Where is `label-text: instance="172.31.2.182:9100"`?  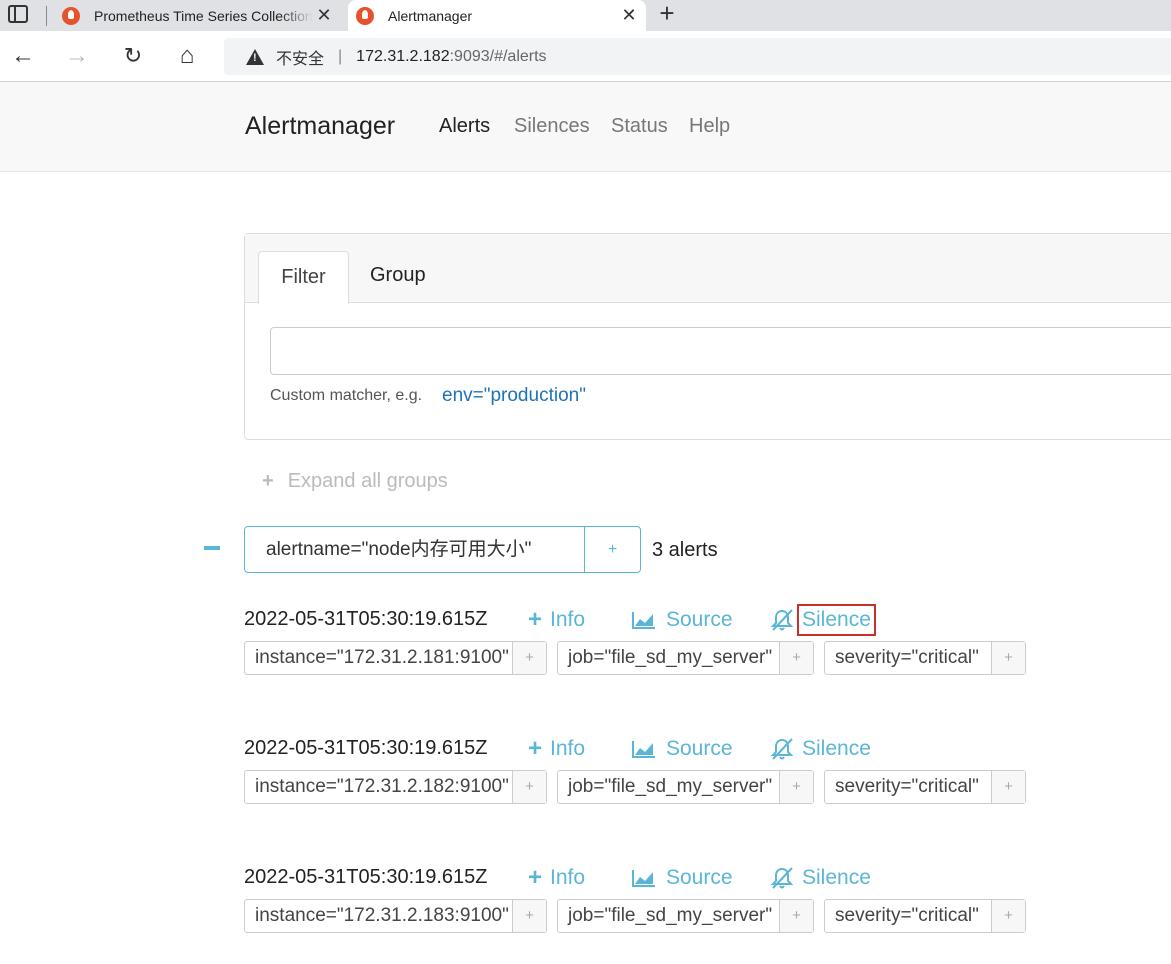
label-text: instance="172.31.2.182:9100" is located at coordinates (378, 787).